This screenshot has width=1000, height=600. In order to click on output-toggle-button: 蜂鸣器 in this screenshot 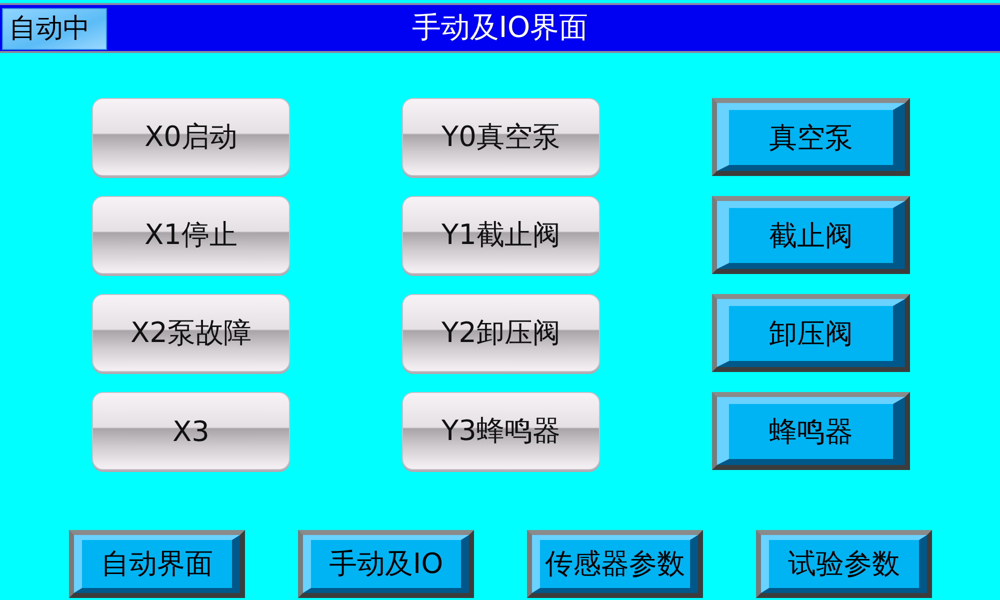, I will do `click(811, 431)`.